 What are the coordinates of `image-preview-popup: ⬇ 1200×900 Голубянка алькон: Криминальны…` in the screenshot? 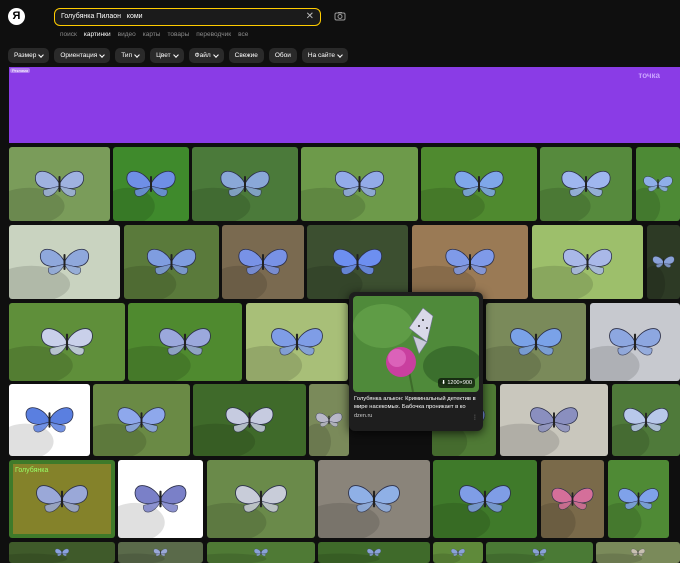 It's located at (416, 361).